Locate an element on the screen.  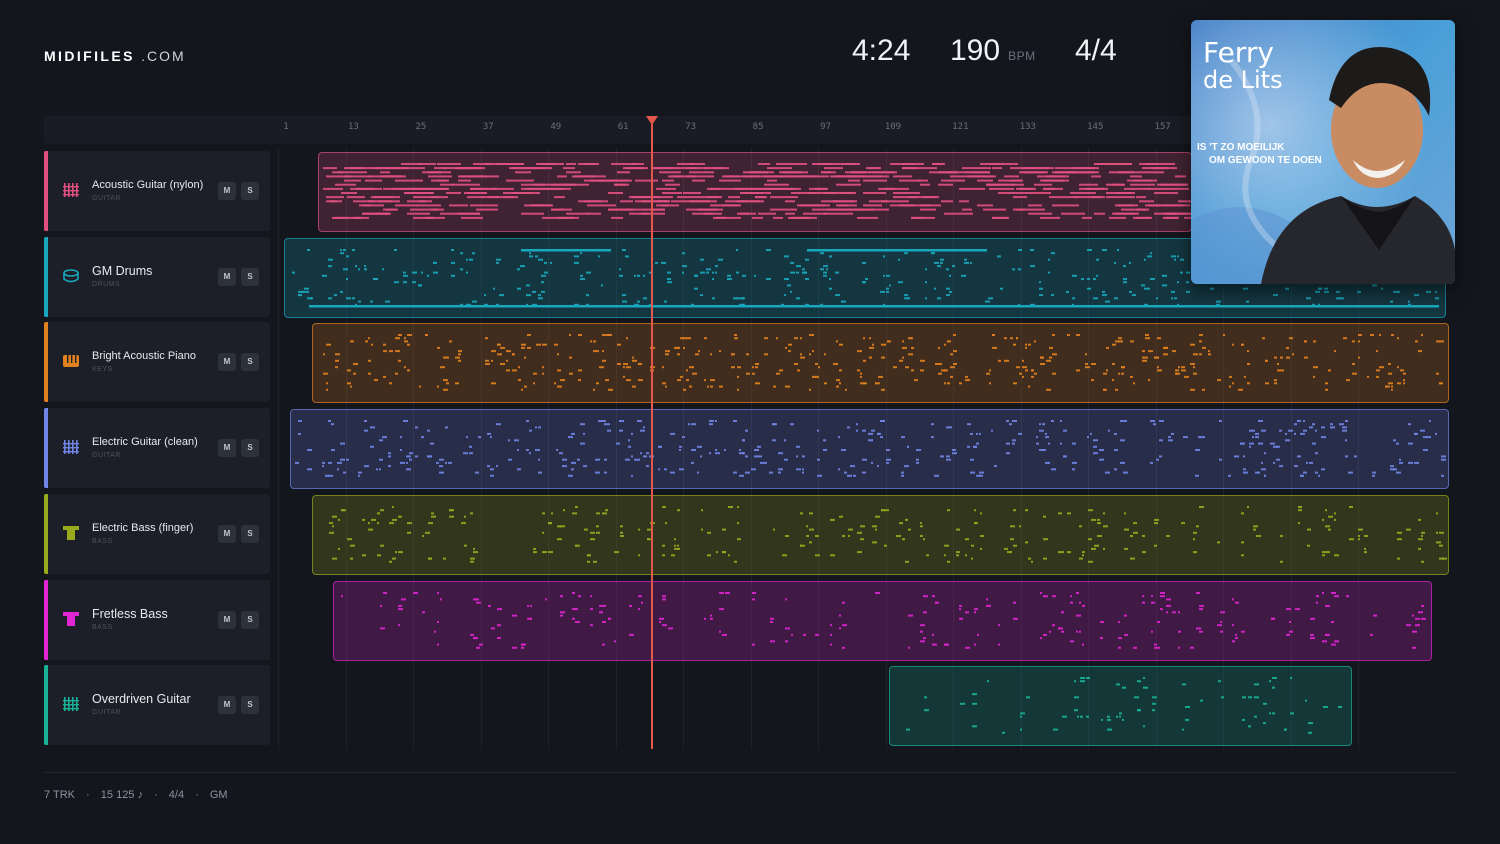
album-title-line1: IS 'T ZO MOEILIJK is located at coordinates (1241, 147).